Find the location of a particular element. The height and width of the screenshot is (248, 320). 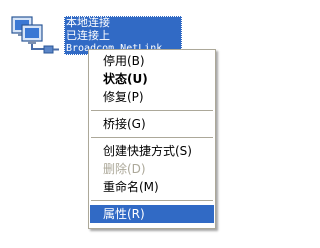

menu-item-rename: 重命名(M) is located at coordinates (152, 187).